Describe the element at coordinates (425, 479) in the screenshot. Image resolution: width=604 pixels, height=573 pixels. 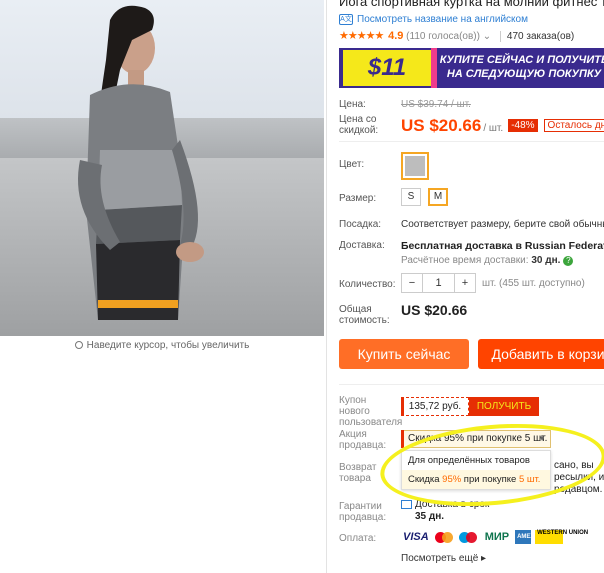
I see `promo-option-prefix: Скидка` at that location.